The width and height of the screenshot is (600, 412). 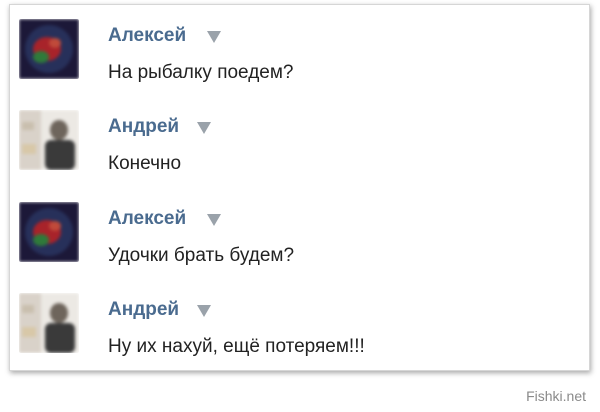 I want to click on message-text: На рыбалку поедем?, so click(x=201, y=72).